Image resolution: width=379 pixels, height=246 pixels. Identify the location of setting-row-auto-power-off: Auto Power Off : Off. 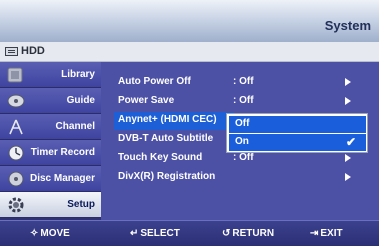
(240, 83).